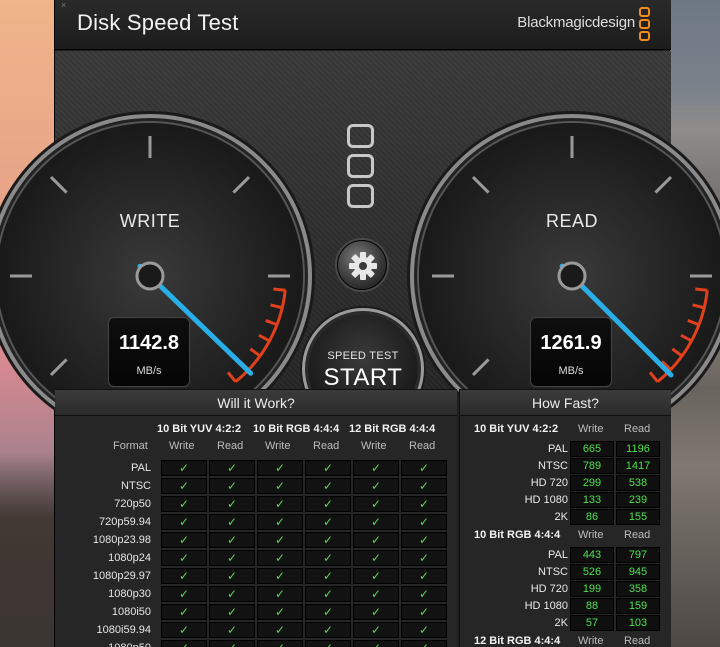 The height and width of the screenshot is (647, 720). I want to click on write-value: 1142.8, so click(149, 343).